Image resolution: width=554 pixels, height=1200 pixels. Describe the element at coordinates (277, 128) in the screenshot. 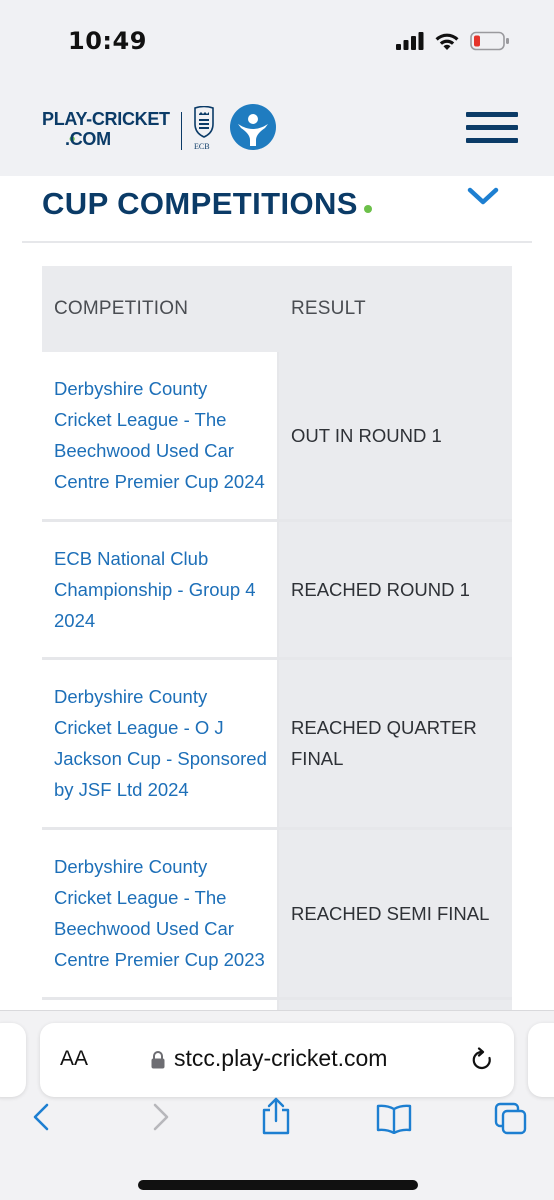

I see `site-header: PLAY-CRICKET •.COM ECB` at that location.